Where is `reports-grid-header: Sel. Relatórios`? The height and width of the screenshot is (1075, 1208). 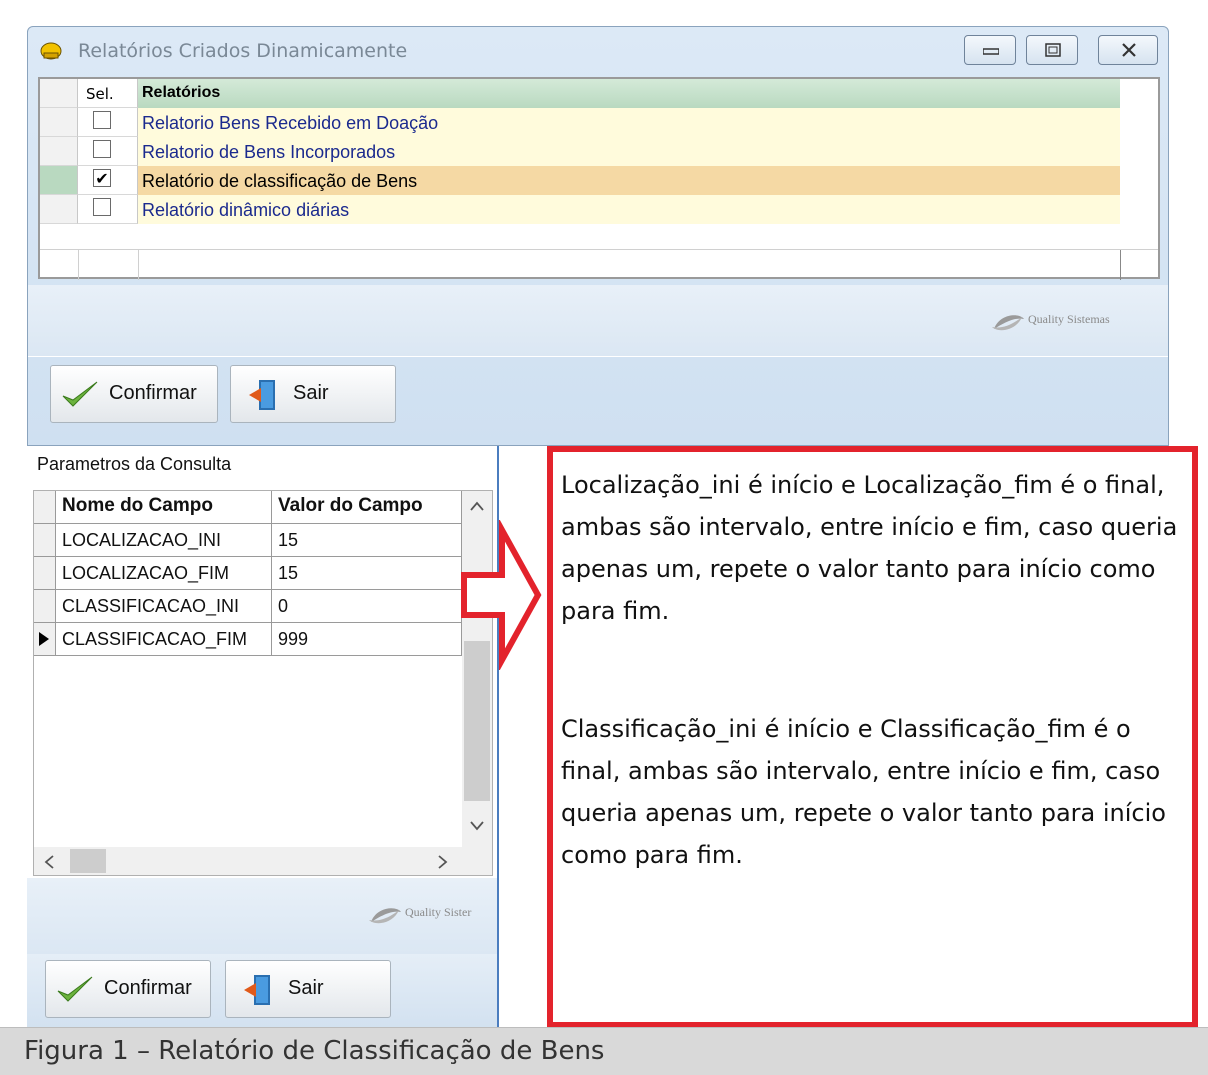 reports-grid-header: Sel. Relatórios is located at coordinates (599, 93).